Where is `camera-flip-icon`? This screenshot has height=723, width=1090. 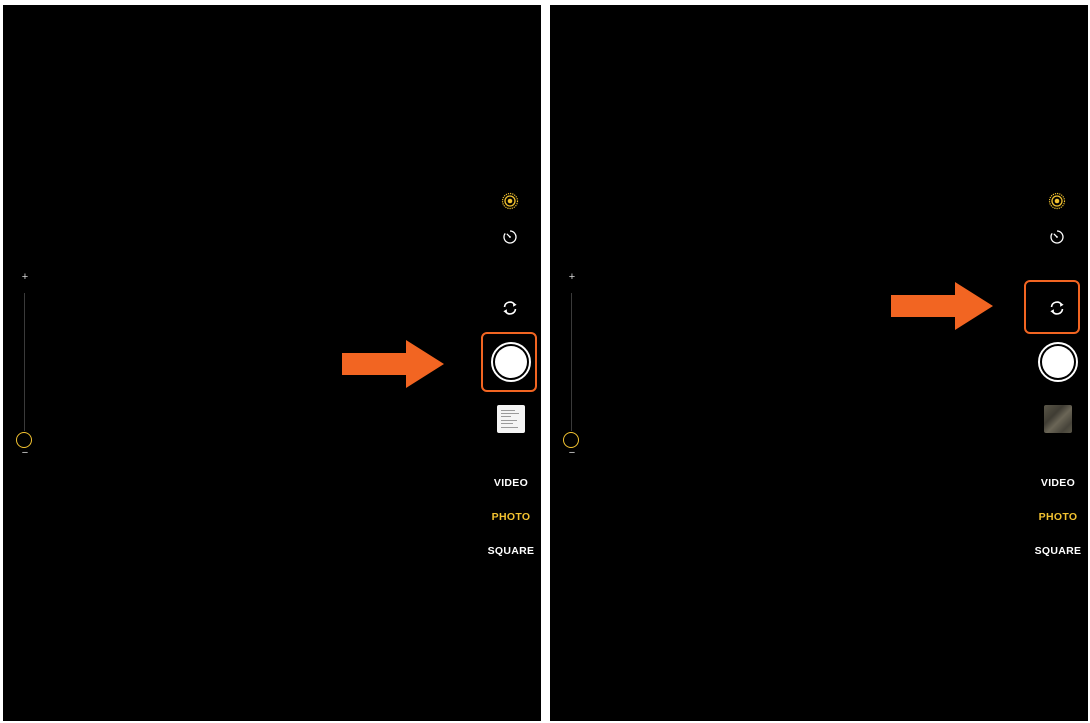
camera-flip-icon is located at coordinates (510, 308).